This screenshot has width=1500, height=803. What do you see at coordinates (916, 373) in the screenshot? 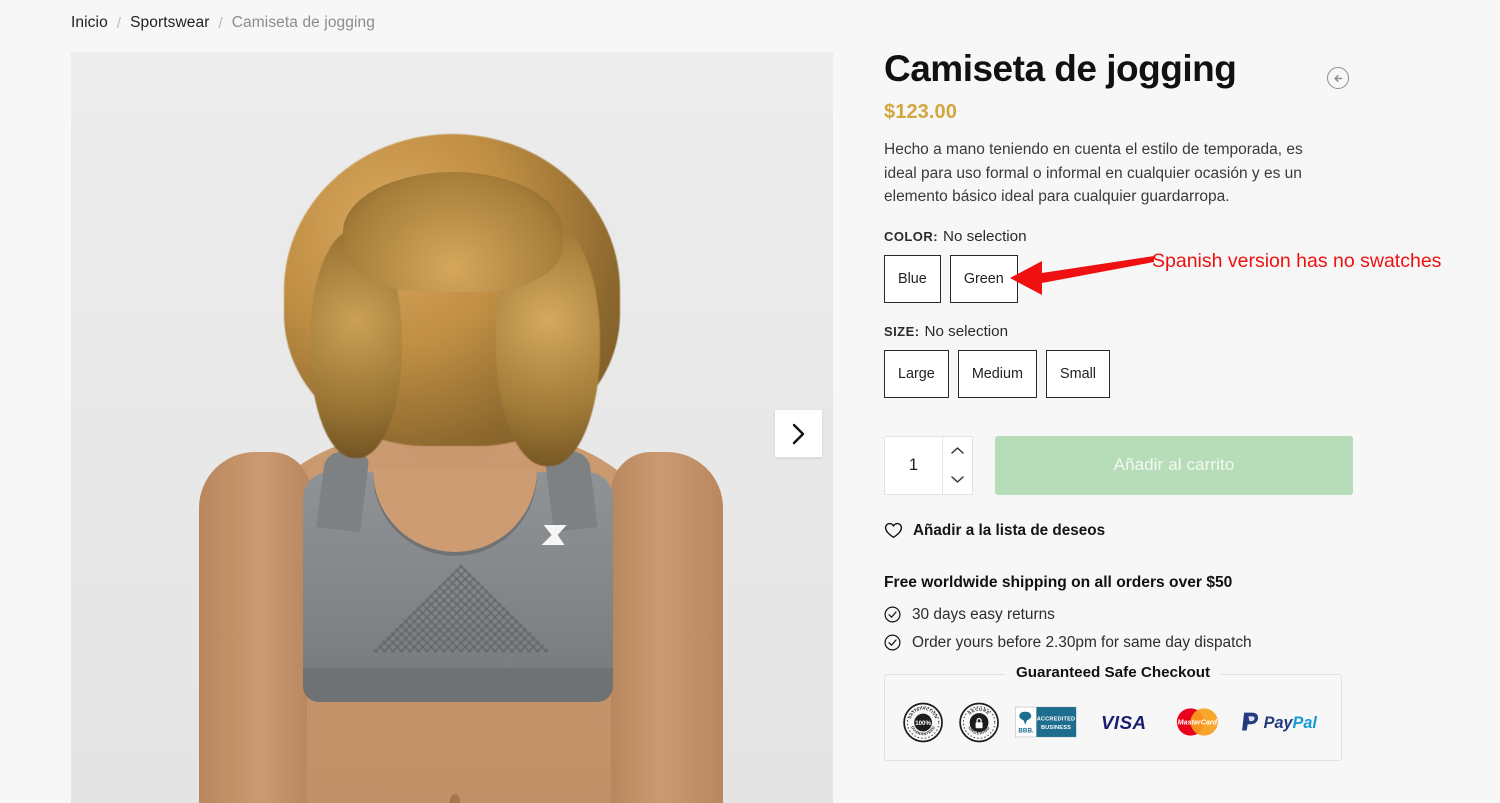
I see `size-option-large: Large` at bounding box center [916, 373].